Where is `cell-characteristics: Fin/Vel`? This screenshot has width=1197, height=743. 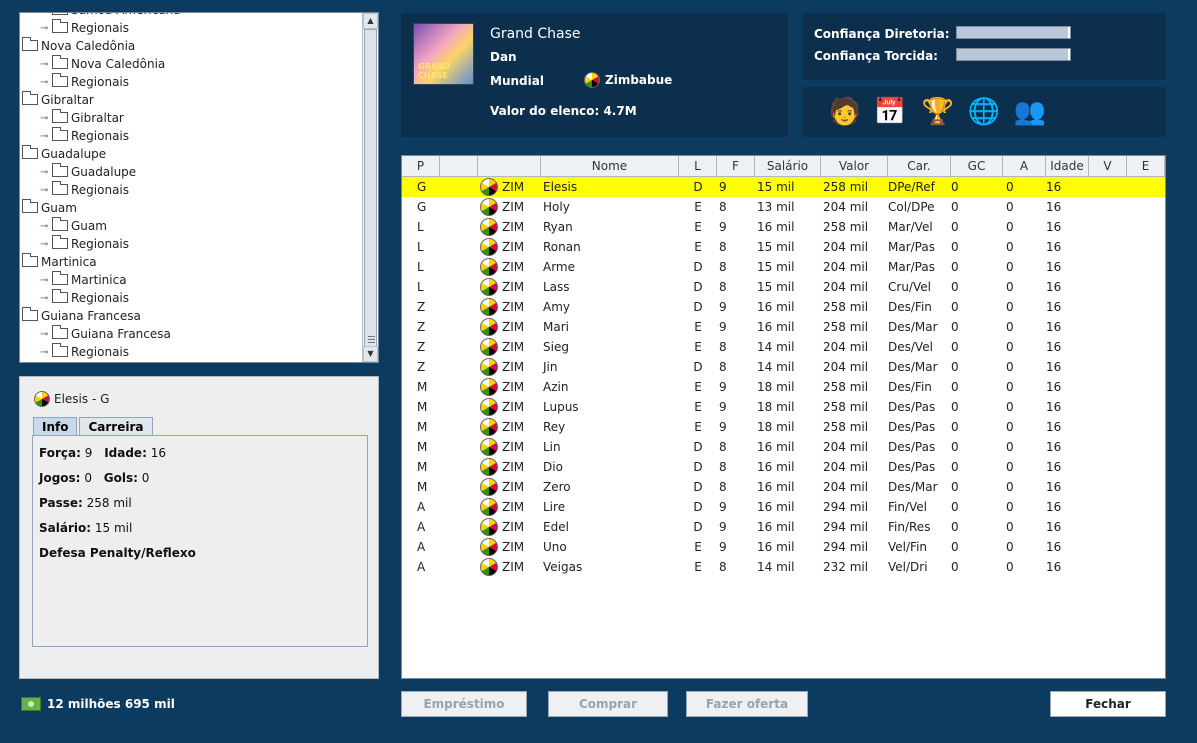 cell-characteristics: Fin/Vel is located at coordinates (908, 507).